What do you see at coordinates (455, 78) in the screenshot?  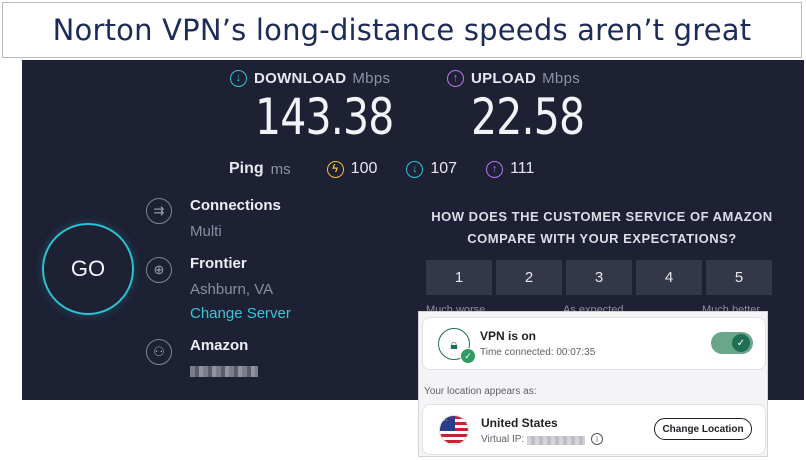 I see `upload-arrow-icon: ↑` at bounding box center [455, 78].